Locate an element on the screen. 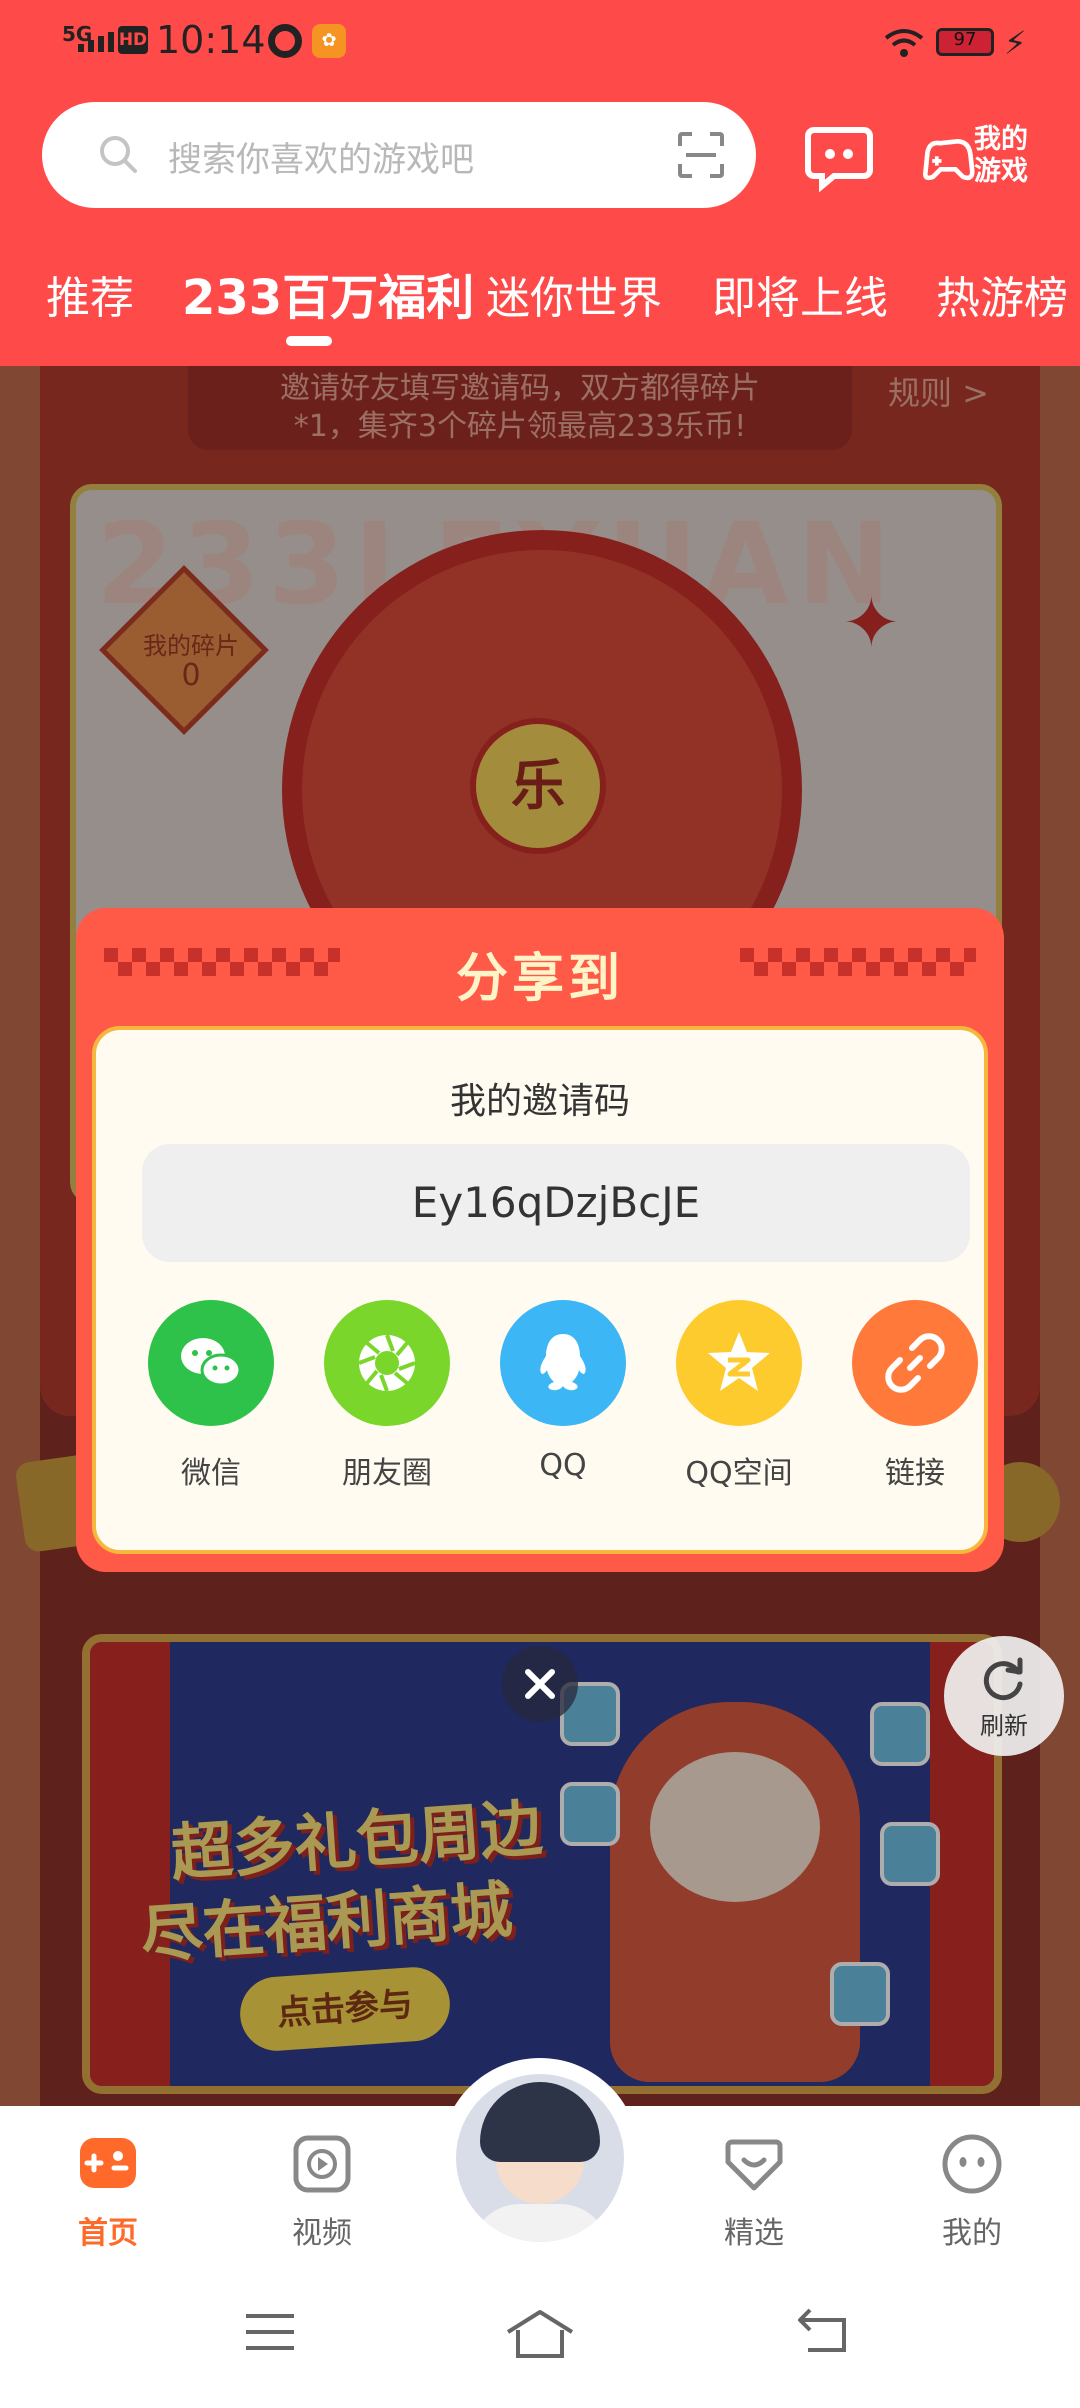 The width and height of the screenshot is (1080, 2408). refresh-label: 刷新 is located at coordinates (1004, 1726).